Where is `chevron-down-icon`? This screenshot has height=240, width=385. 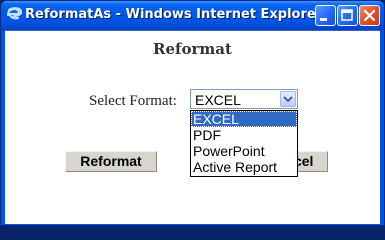
chevron-down-icon is located at coordinates (288, 99).